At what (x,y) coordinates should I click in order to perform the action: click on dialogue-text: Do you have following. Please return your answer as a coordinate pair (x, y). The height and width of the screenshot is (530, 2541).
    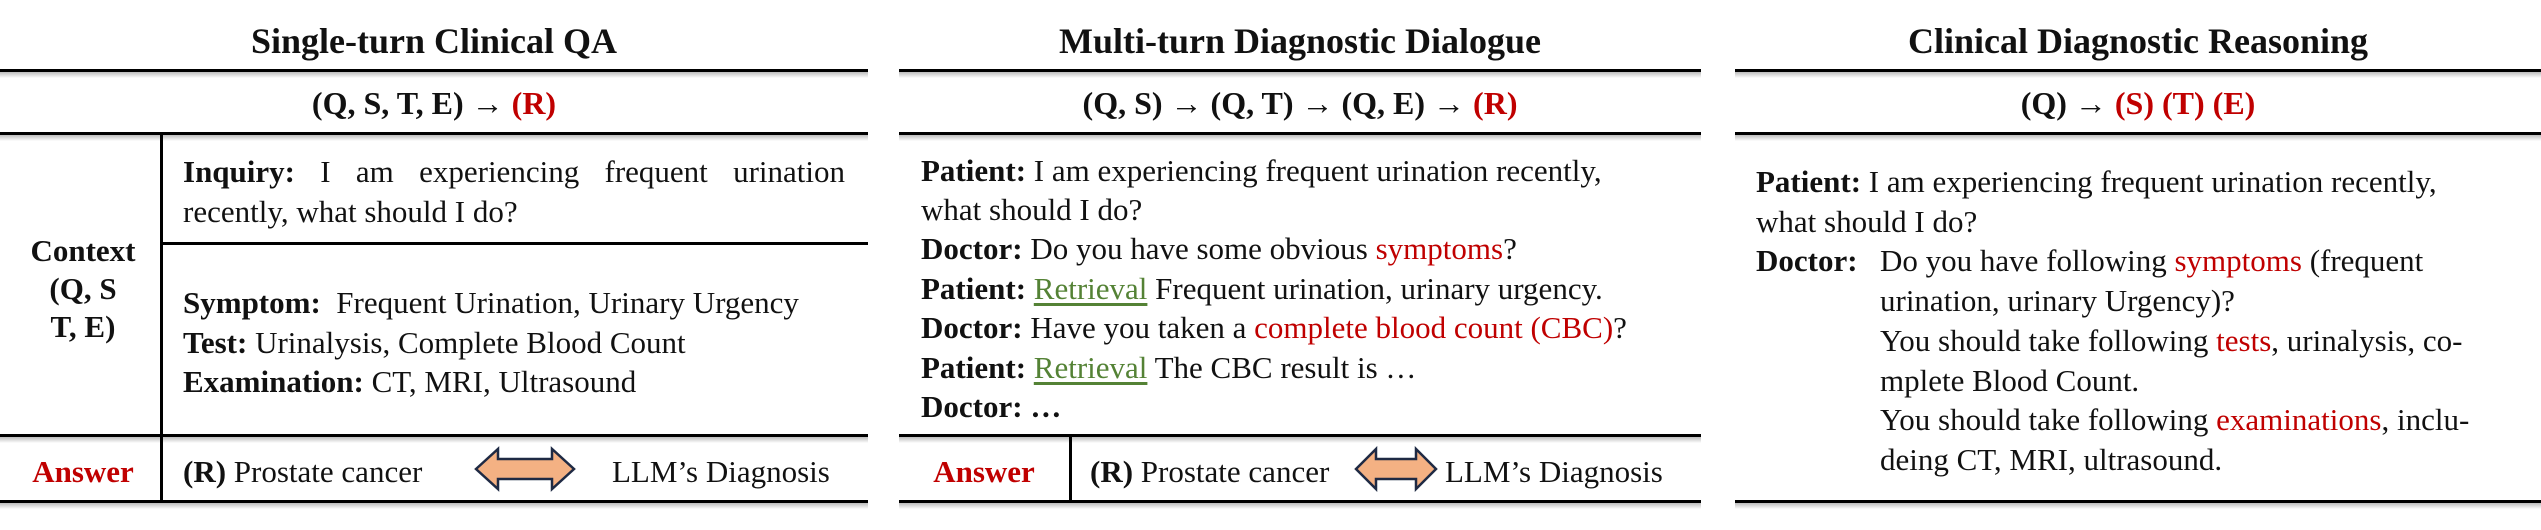
    Looking at the image, I should click on (2027, 260).